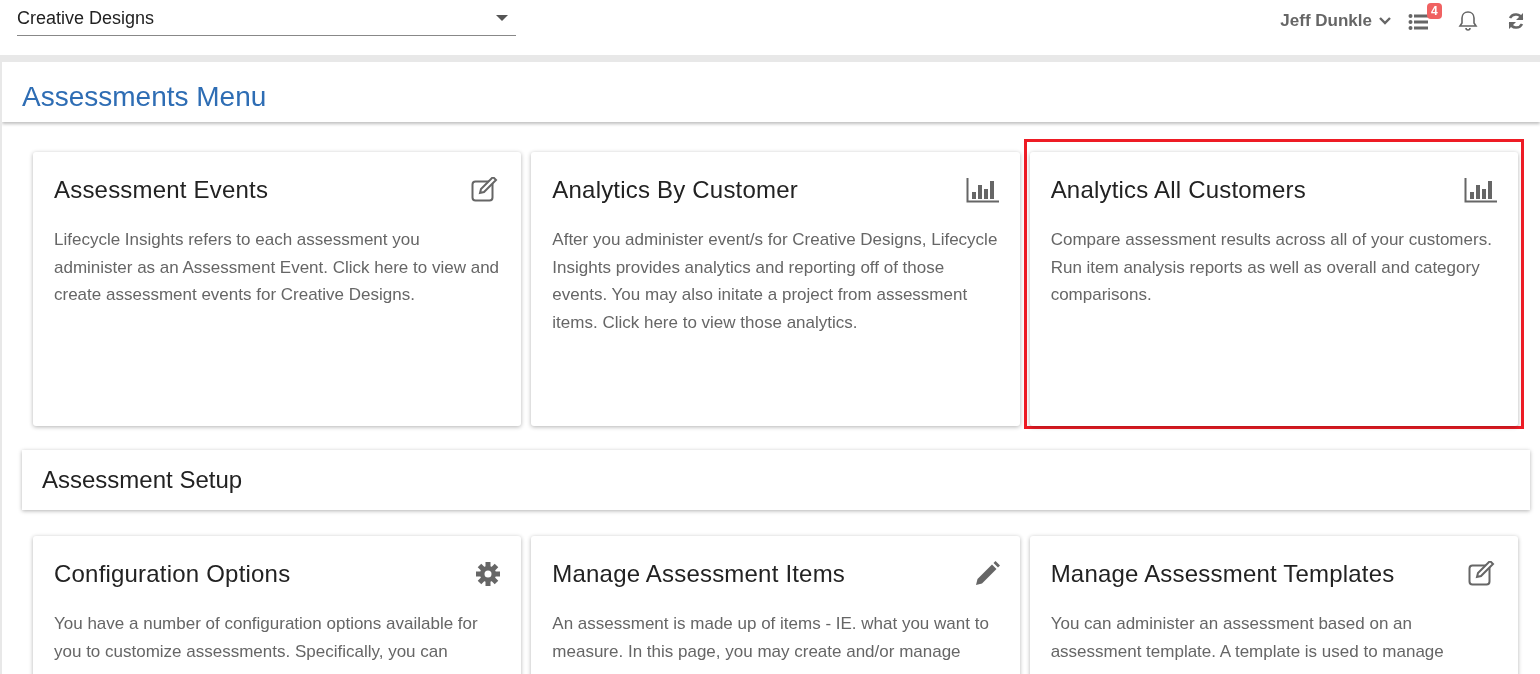  What do you see at coordinates (488, 574) in the screenshot?
I see `settings-icon` at bounding box center [488, 574].